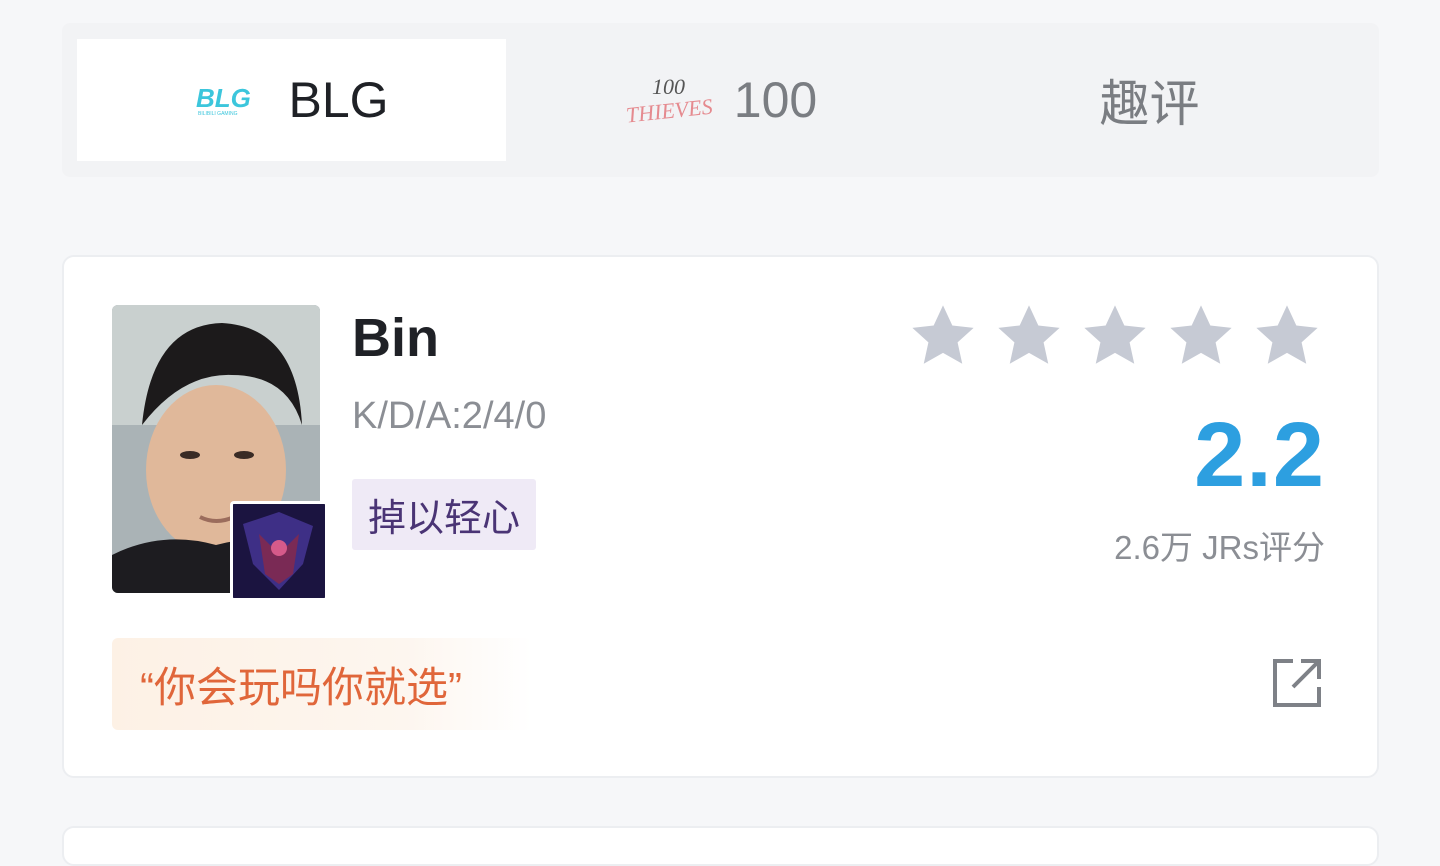 This screenshot has width=1440, height=866. What do you see at coordinates (1149, 104) in the screenshot?
I see `tab-commentary-label: 趣评` at bounding box center [1149, 104].